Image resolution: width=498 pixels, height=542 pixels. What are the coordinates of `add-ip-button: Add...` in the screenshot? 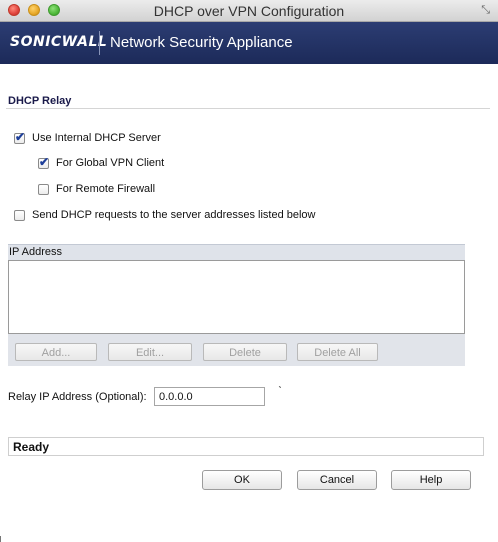 It's located at (56, 352).